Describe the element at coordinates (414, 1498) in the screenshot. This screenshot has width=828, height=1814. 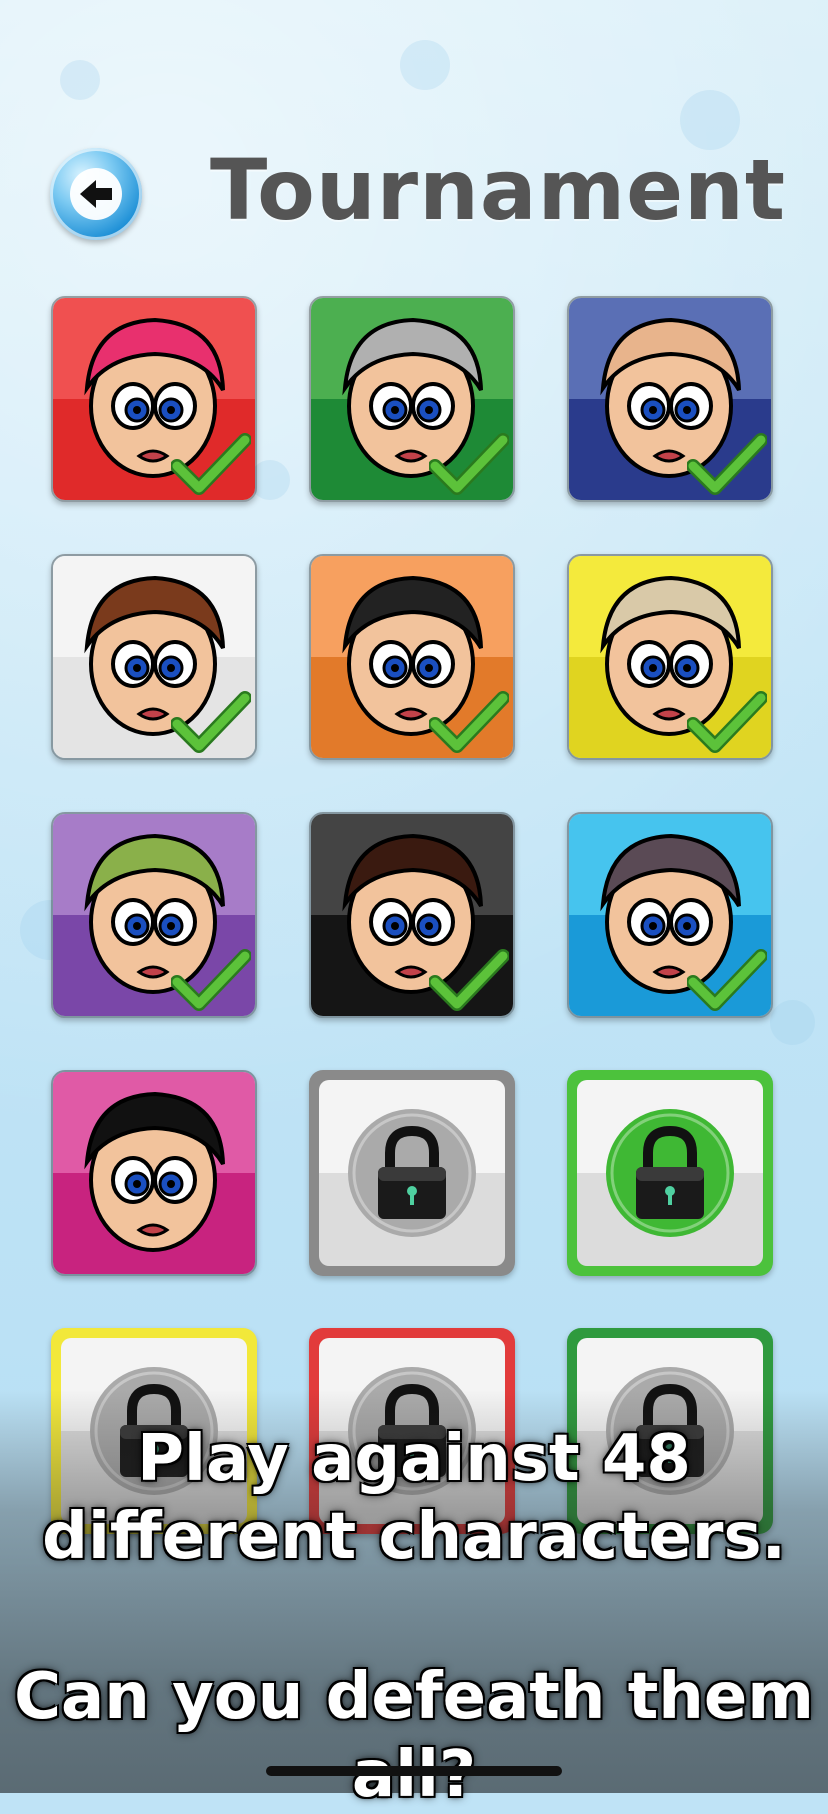
I see `promo-text: Play against 48 different characters.` at that location.